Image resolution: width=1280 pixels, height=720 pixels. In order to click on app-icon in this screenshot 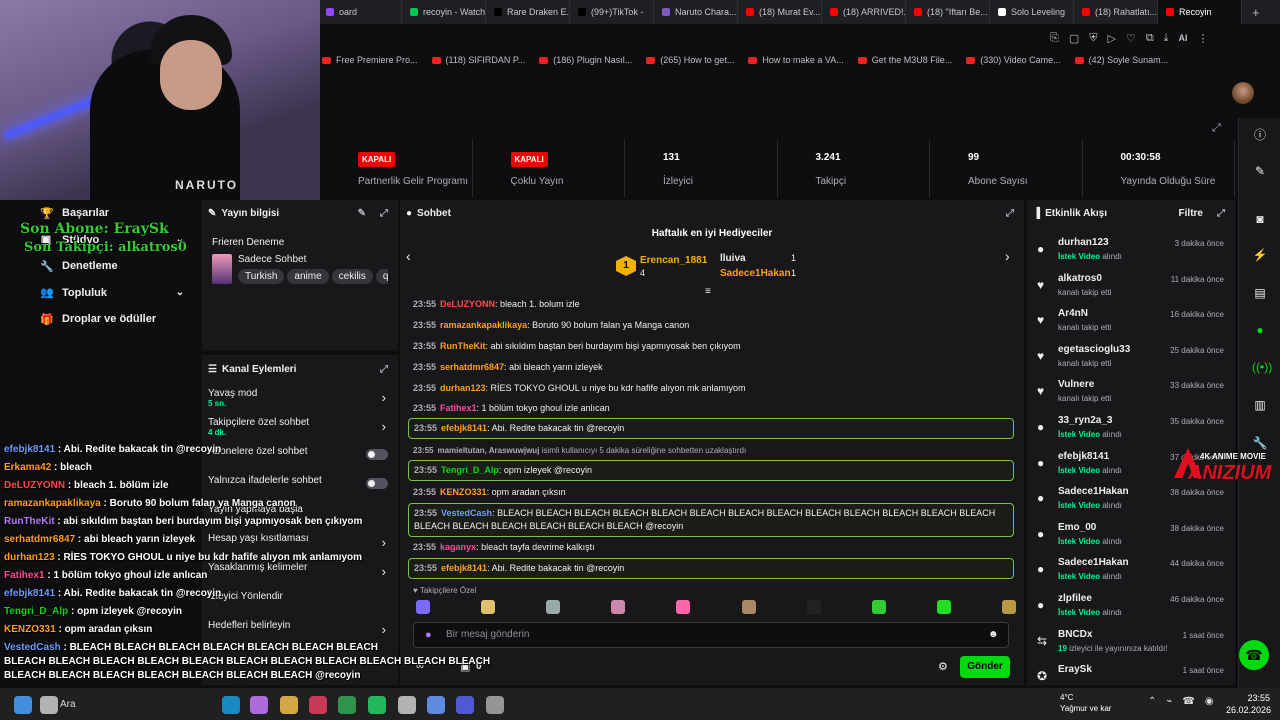, I will do `click(436, 705)`.